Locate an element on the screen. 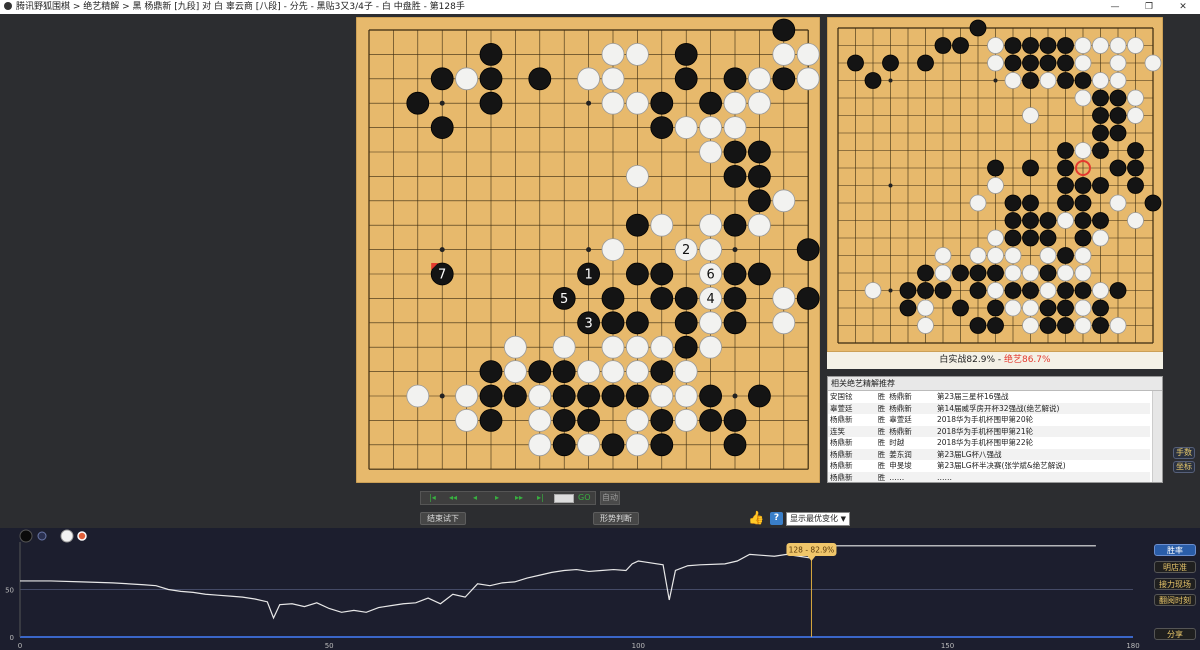 Image resolution: width=1200 pixels, height=650 pixels. forward-ten-button: ▸▸ is located at coordinates (519, 498).